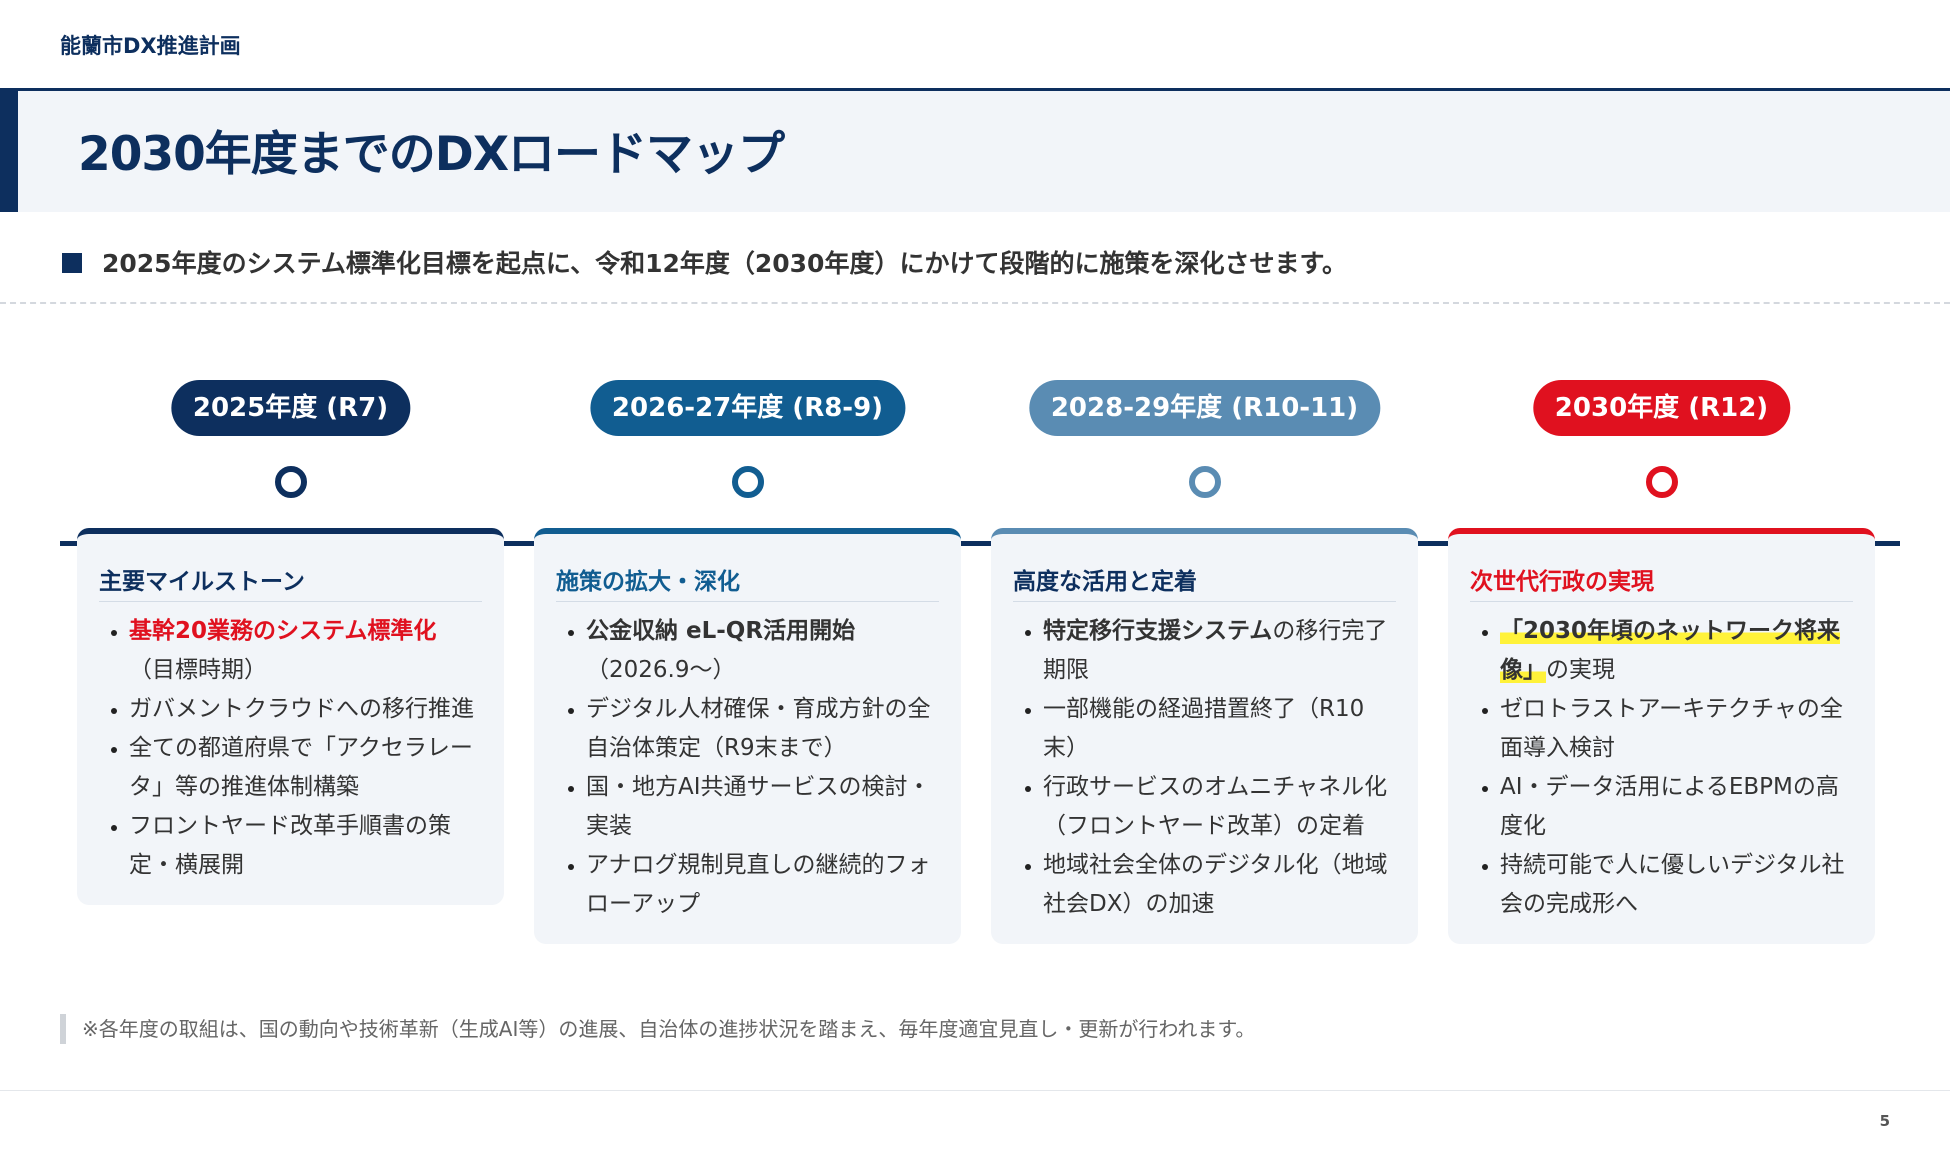 This screenshot has height=1152, width=1950. Describe the element at coordinates (1661, 582) in the screenshot. I see `card-heading: 次世代行政の実現` at that location.